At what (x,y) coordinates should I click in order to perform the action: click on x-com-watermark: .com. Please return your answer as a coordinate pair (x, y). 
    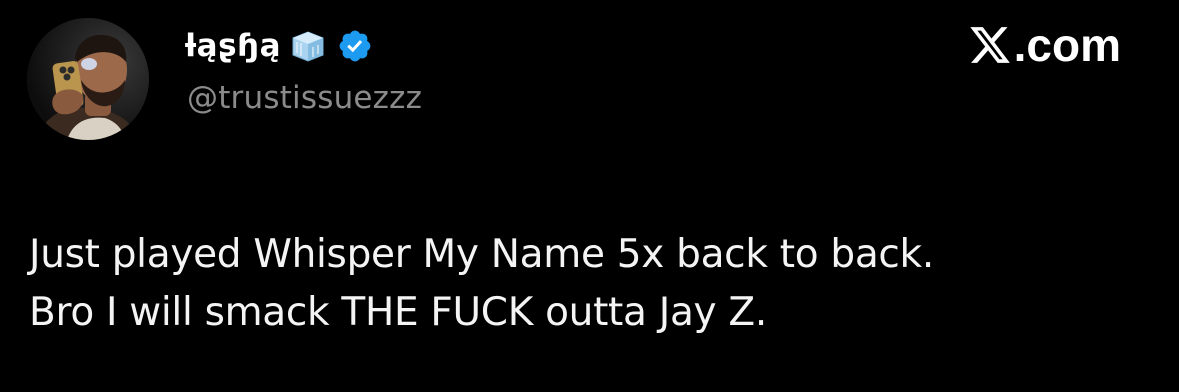
    Looking at the image, I should click on (1044, 45).